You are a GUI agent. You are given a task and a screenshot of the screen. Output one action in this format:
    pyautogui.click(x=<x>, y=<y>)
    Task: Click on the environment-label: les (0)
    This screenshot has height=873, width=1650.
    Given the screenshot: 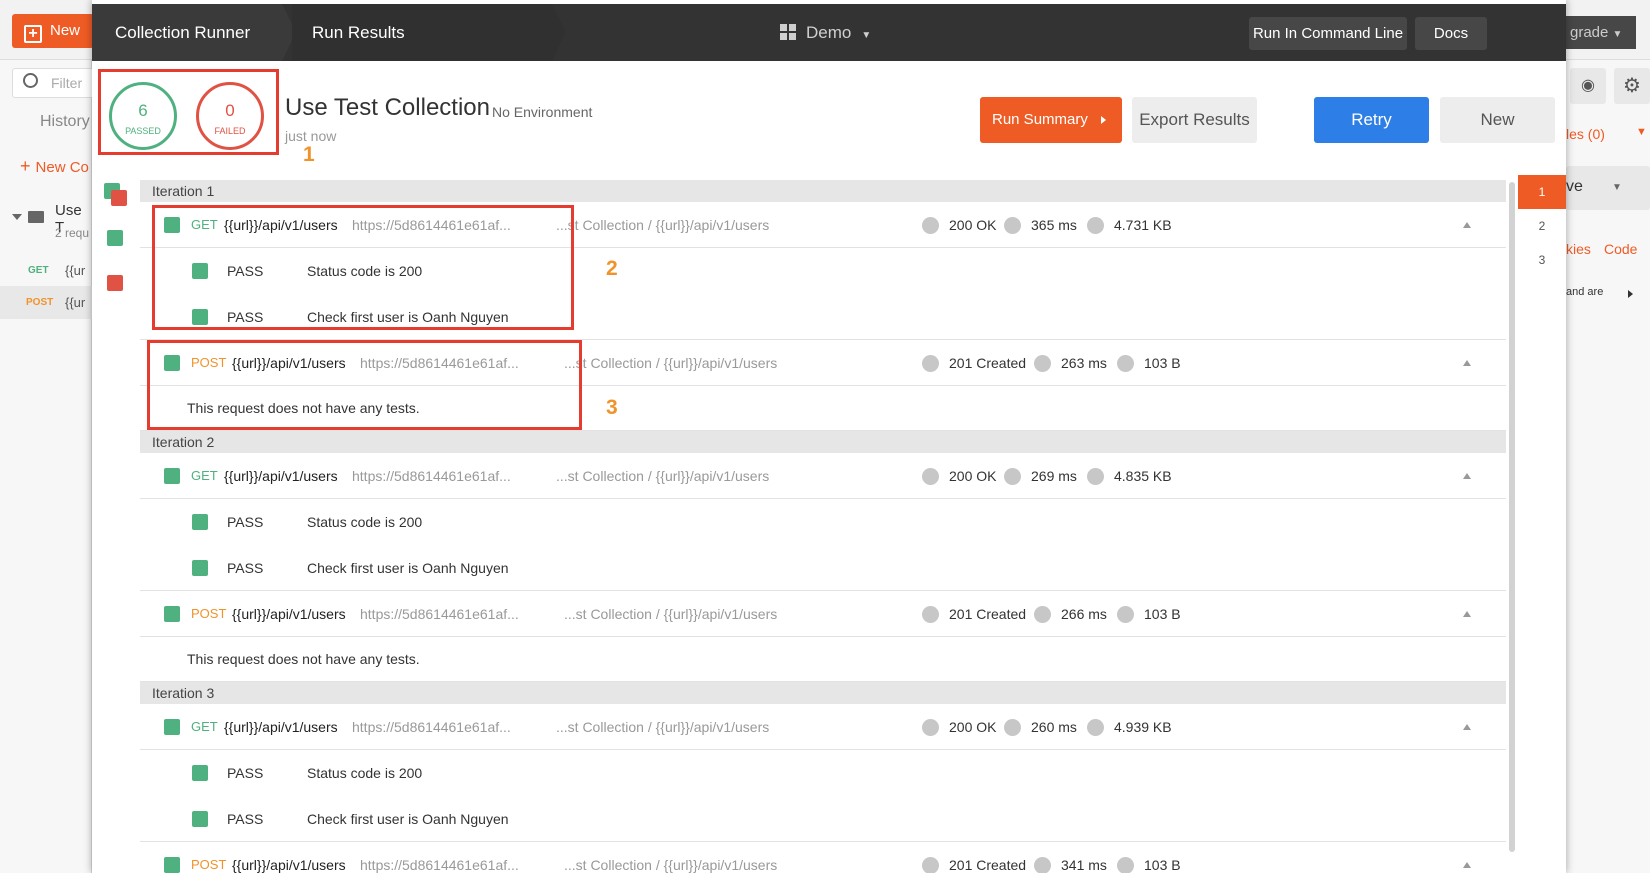 What is the action you would take?
    pyautogui.click(x=1585, y=134)
    